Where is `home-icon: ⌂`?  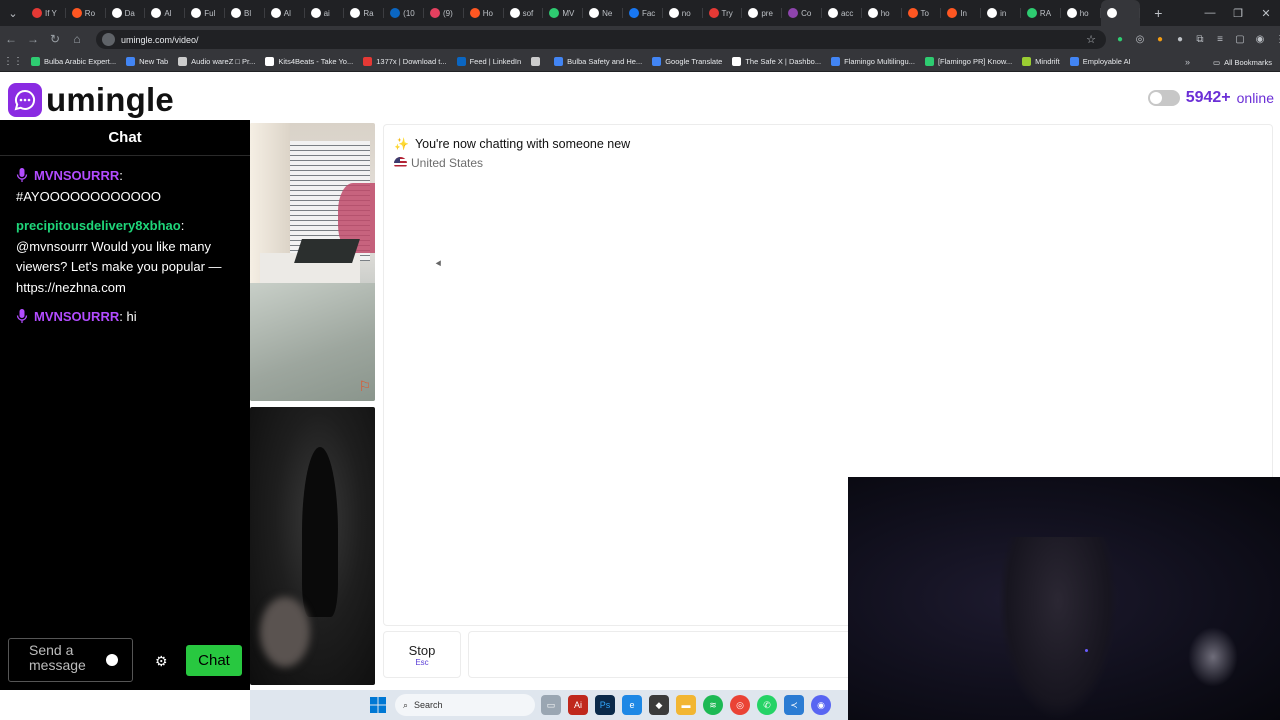 home-icon: ⌂ is located at coordinates (77, 39).